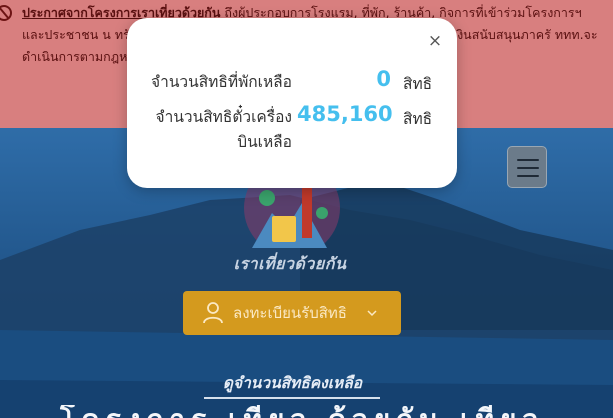  I want to click on link-underline, so click(292, 398).